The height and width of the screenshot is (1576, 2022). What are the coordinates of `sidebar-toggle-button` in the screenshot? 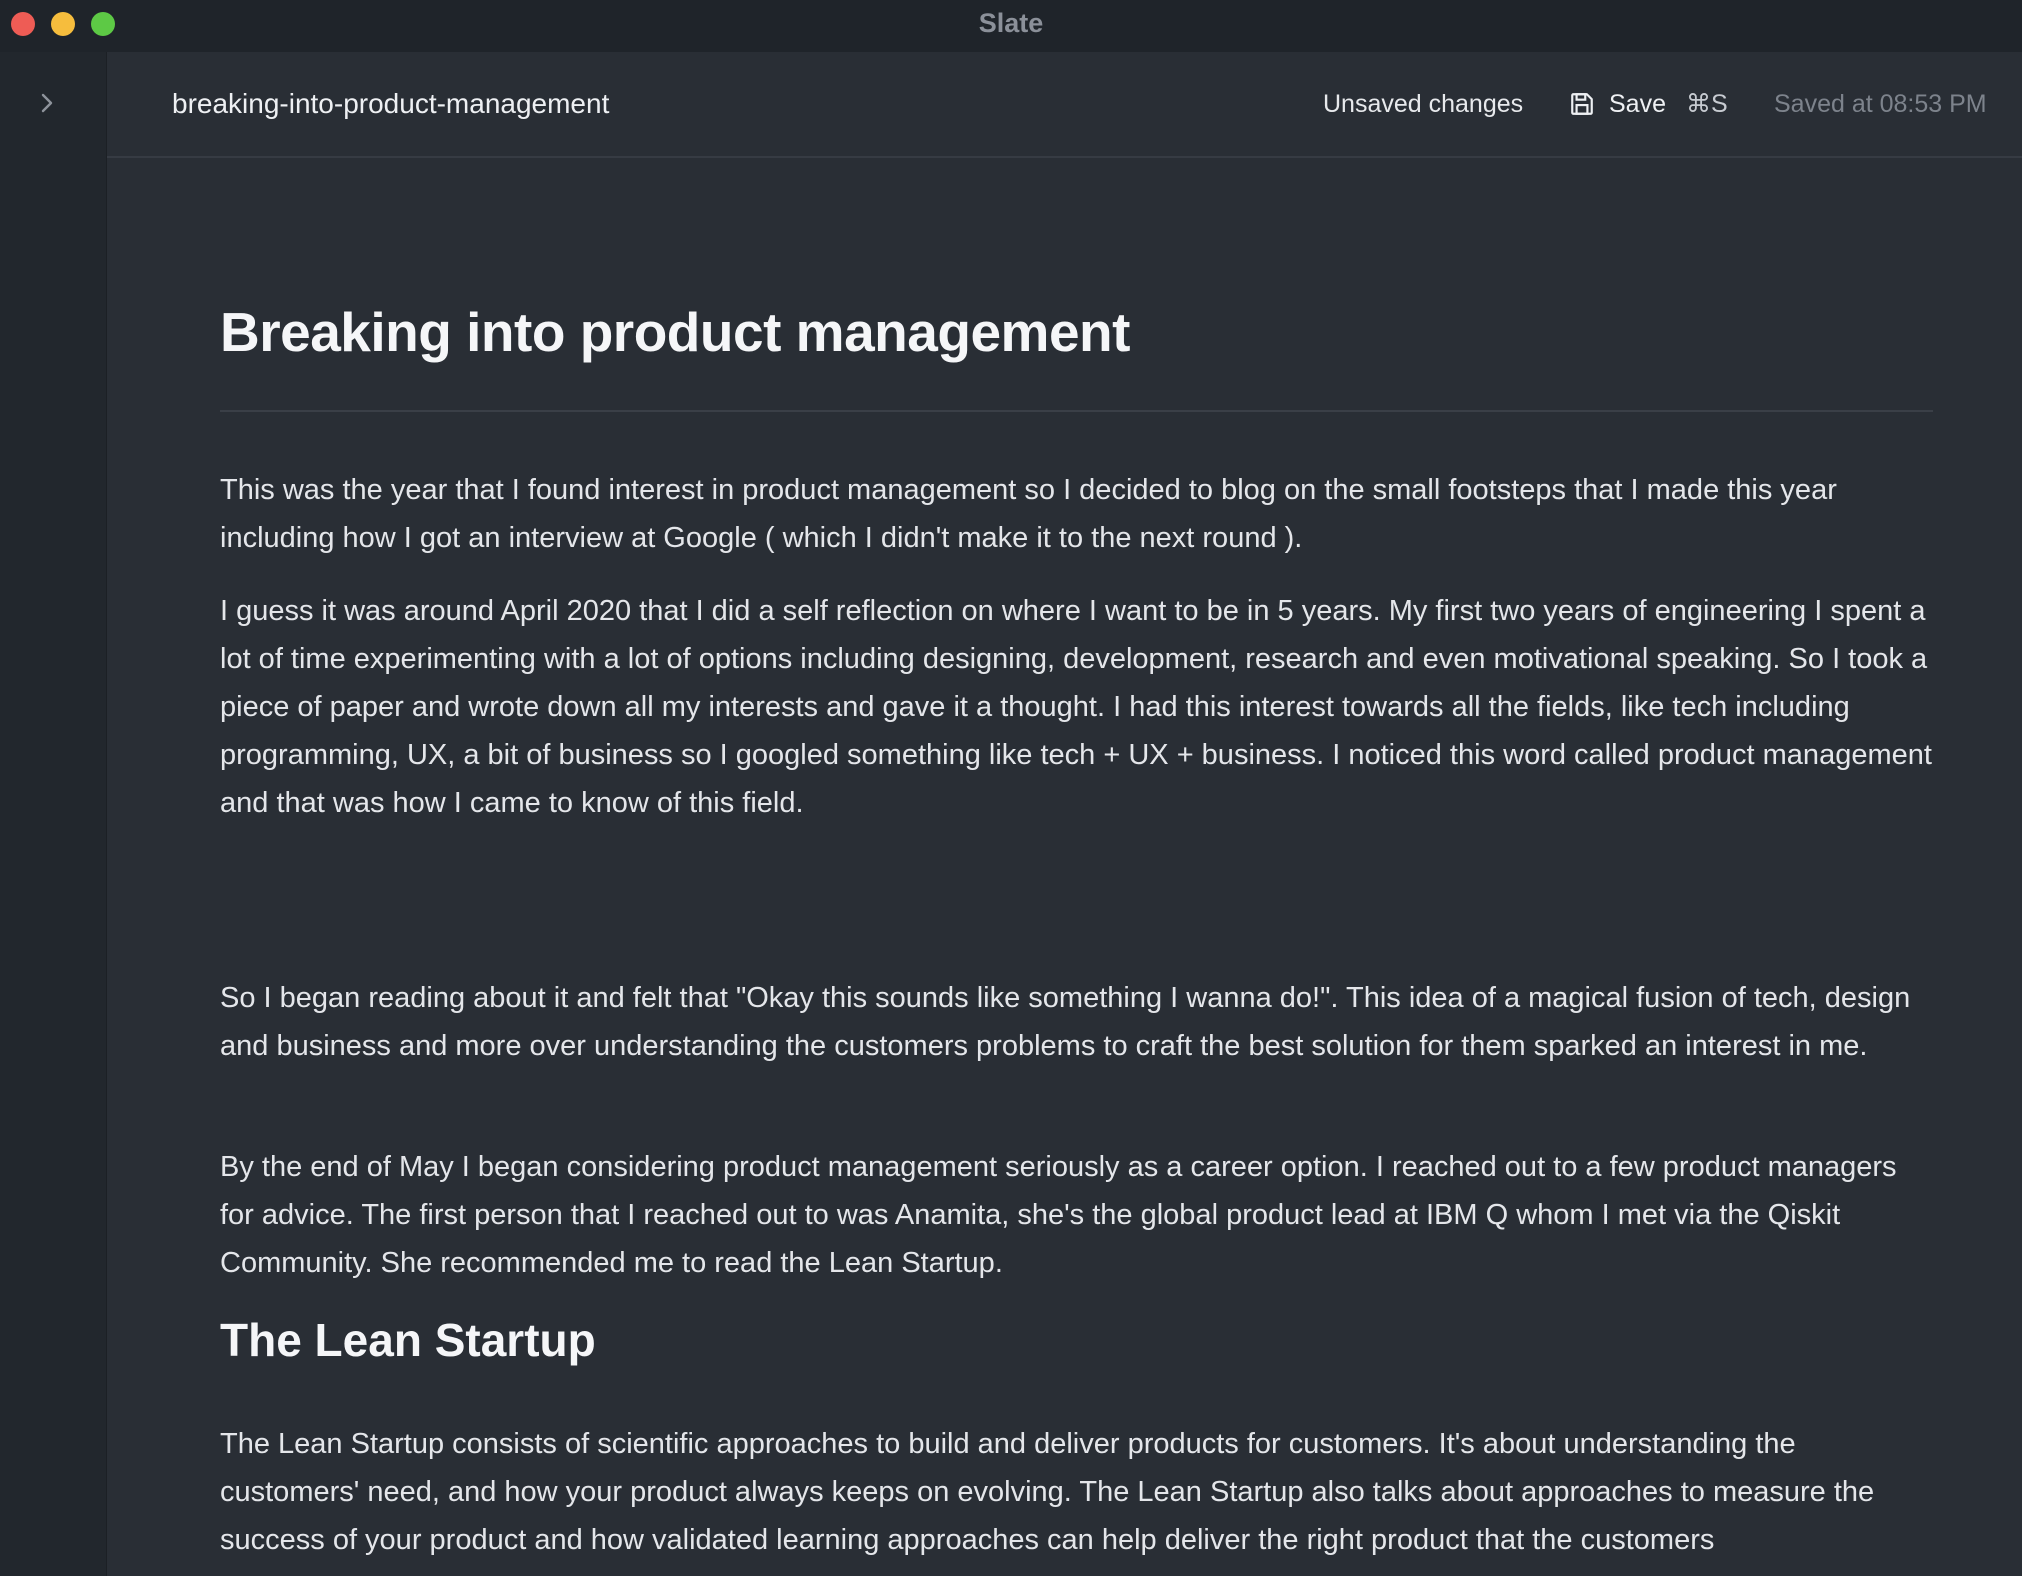 It's located at (47, 105).